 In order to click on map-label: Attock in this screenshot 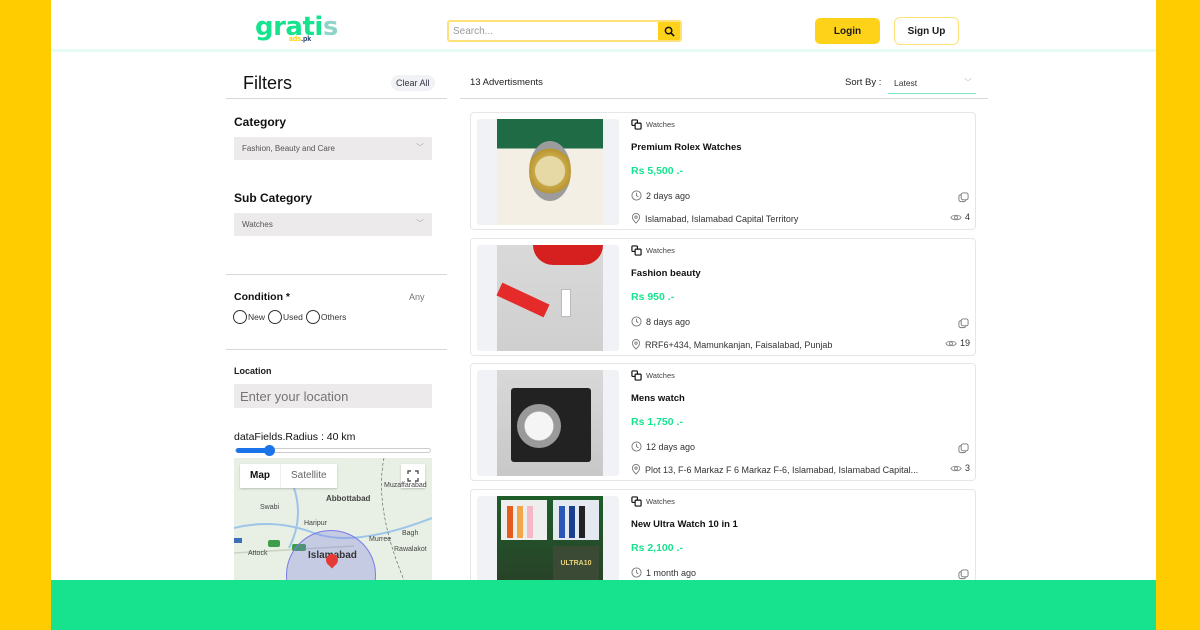, I will do `click(258, 553)`.